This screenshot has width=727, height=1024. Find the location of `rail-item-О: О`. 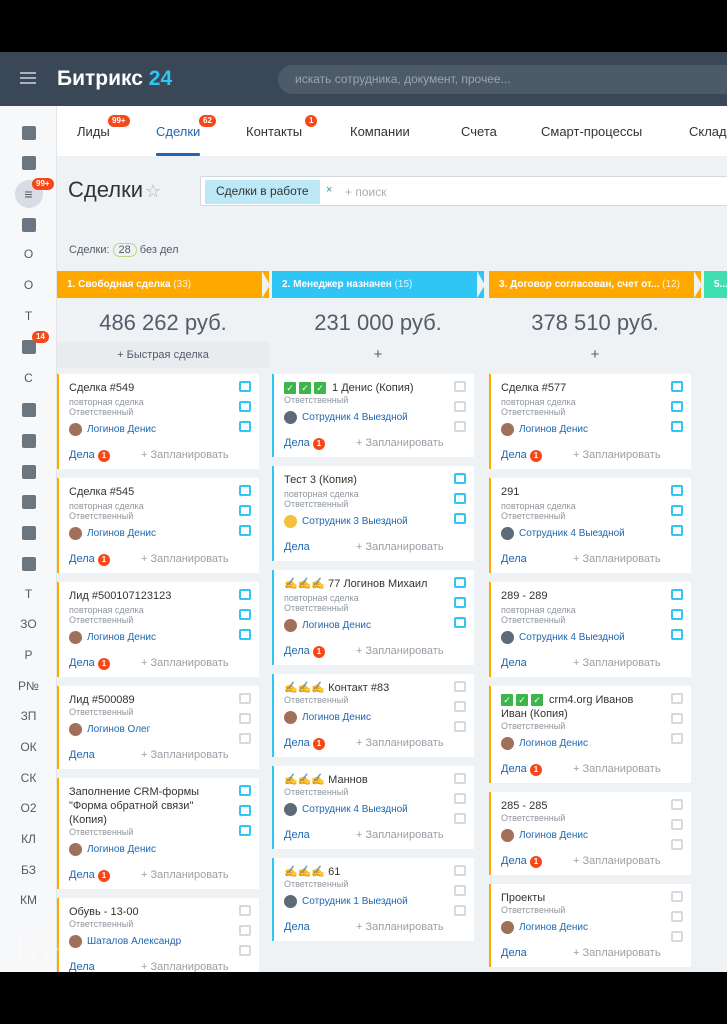

rail-item-О: О is located at coordinates (28, 285).